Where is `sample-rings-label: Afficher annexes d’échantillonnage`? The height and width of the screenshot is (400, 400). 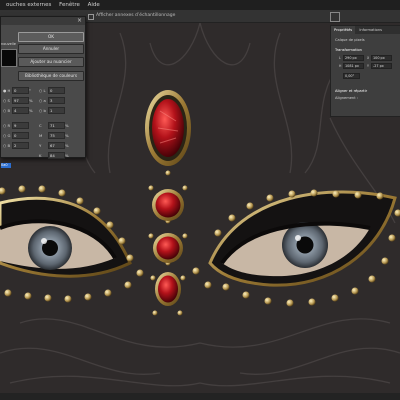
sample-rings-label: Afficher annexes d’échantillonnage is located at coordinates (136, 15).